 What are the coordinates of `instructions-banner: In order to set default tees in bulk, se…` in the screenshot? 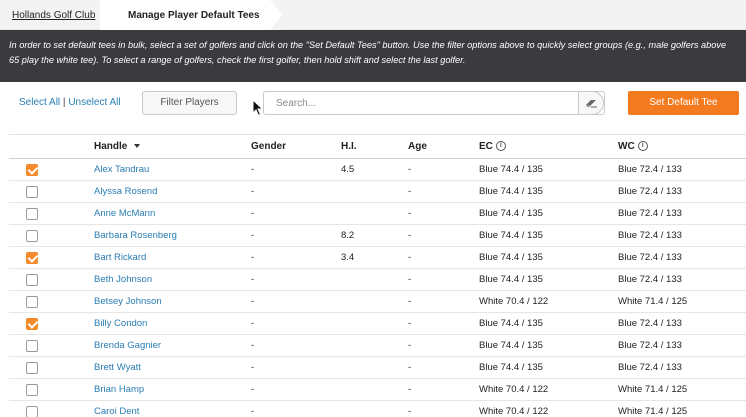 It's located at (373, 56).